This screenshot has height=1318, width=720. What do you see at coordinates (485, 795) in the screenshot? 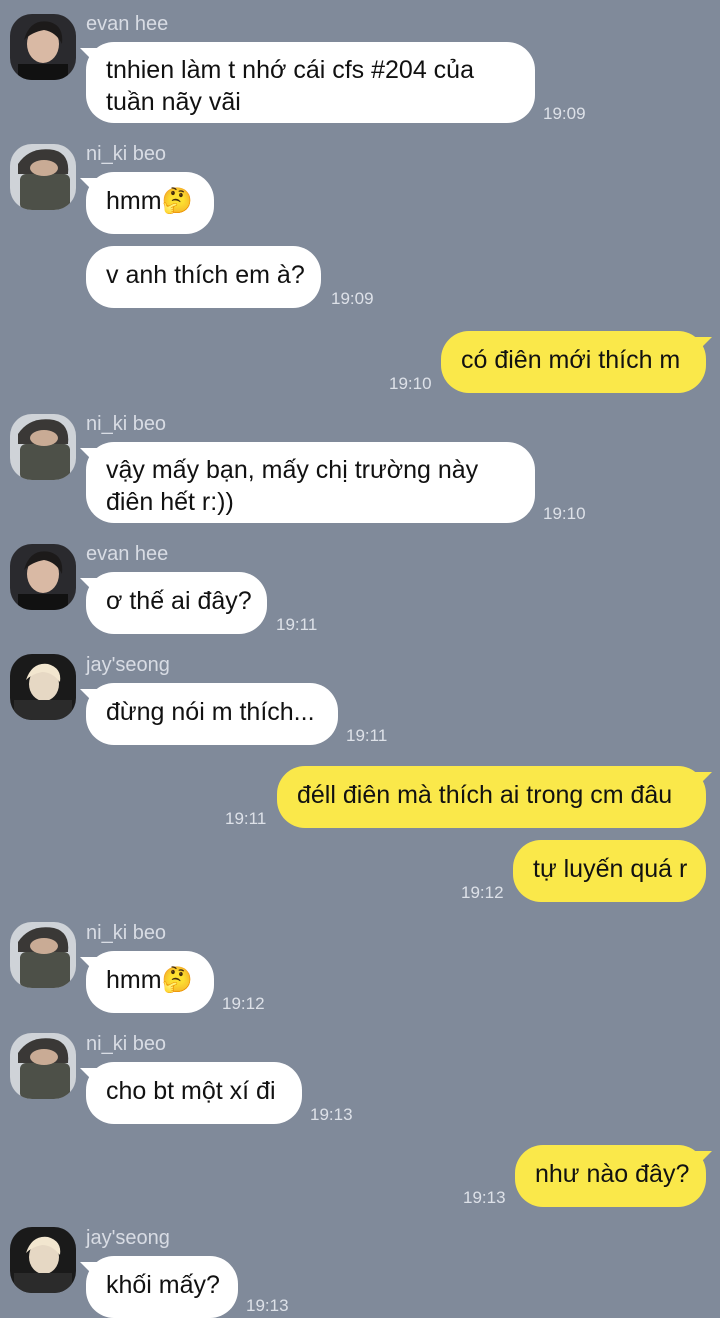
I see `message-text: đéll điên mà thích ai trong cm đâu` at bounding box center [485, 795].